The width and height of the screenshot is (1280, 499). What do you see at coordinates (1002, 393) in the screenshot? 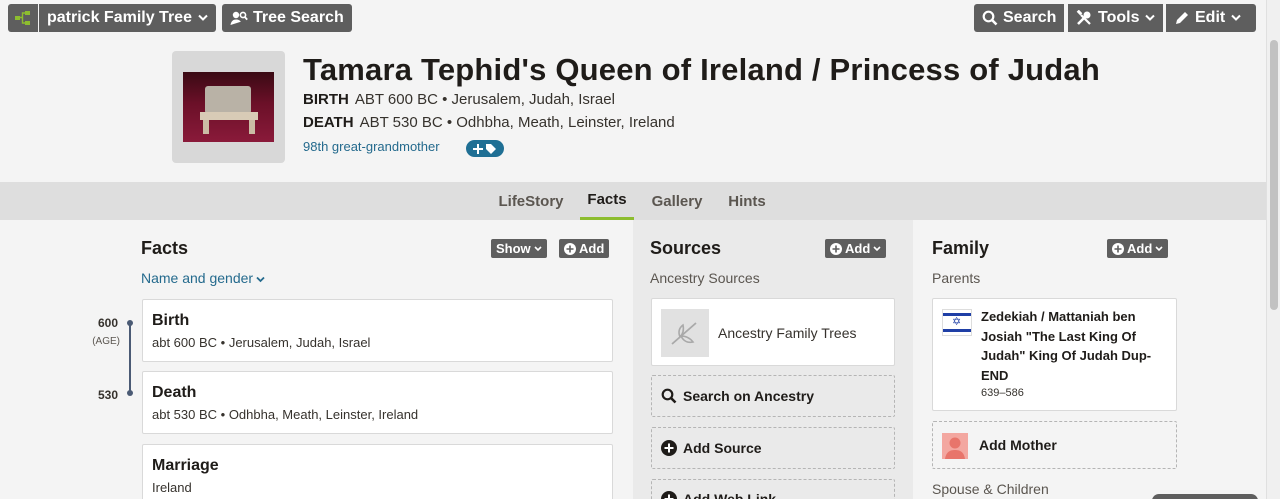
I see `father-dates: 639–586` at bounding box center [1002, 393].